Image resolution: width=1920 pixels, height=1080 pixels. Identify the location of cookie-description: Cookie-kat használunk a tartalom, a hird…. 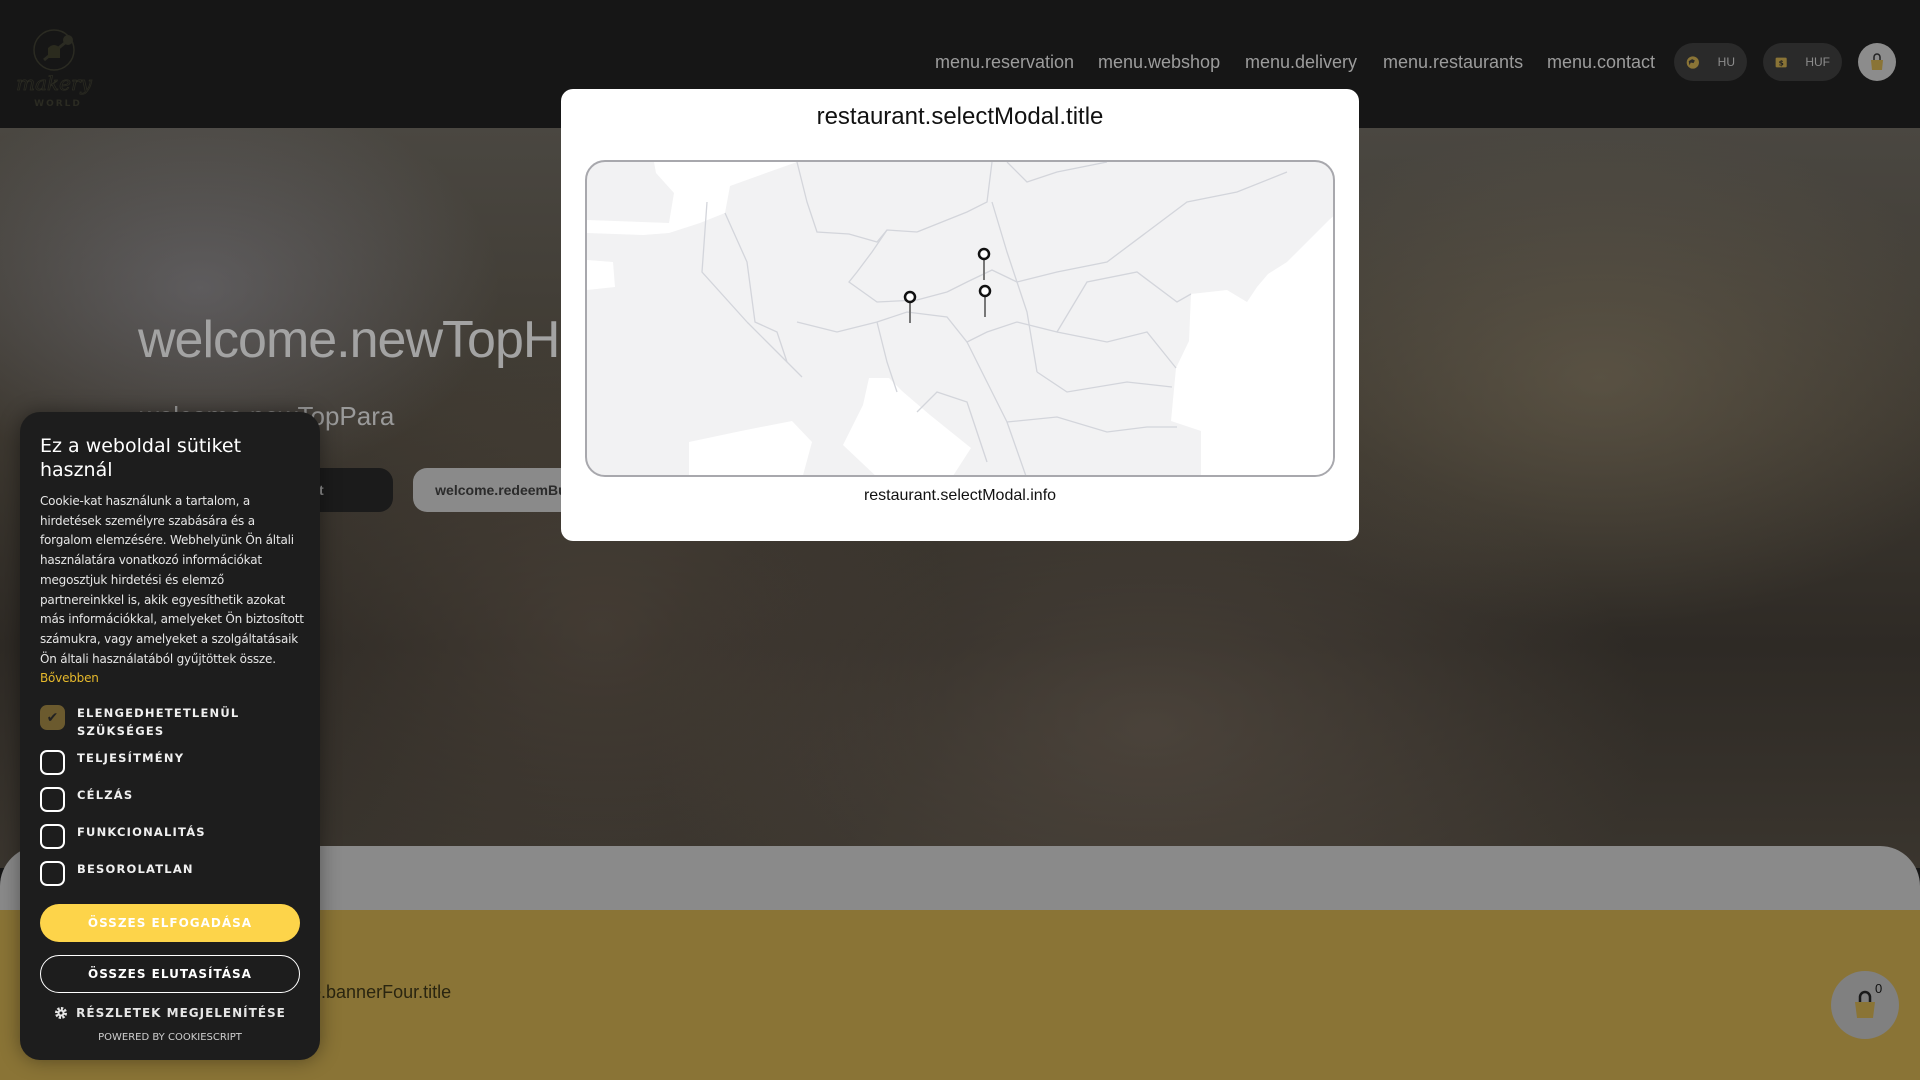
(175, 590).